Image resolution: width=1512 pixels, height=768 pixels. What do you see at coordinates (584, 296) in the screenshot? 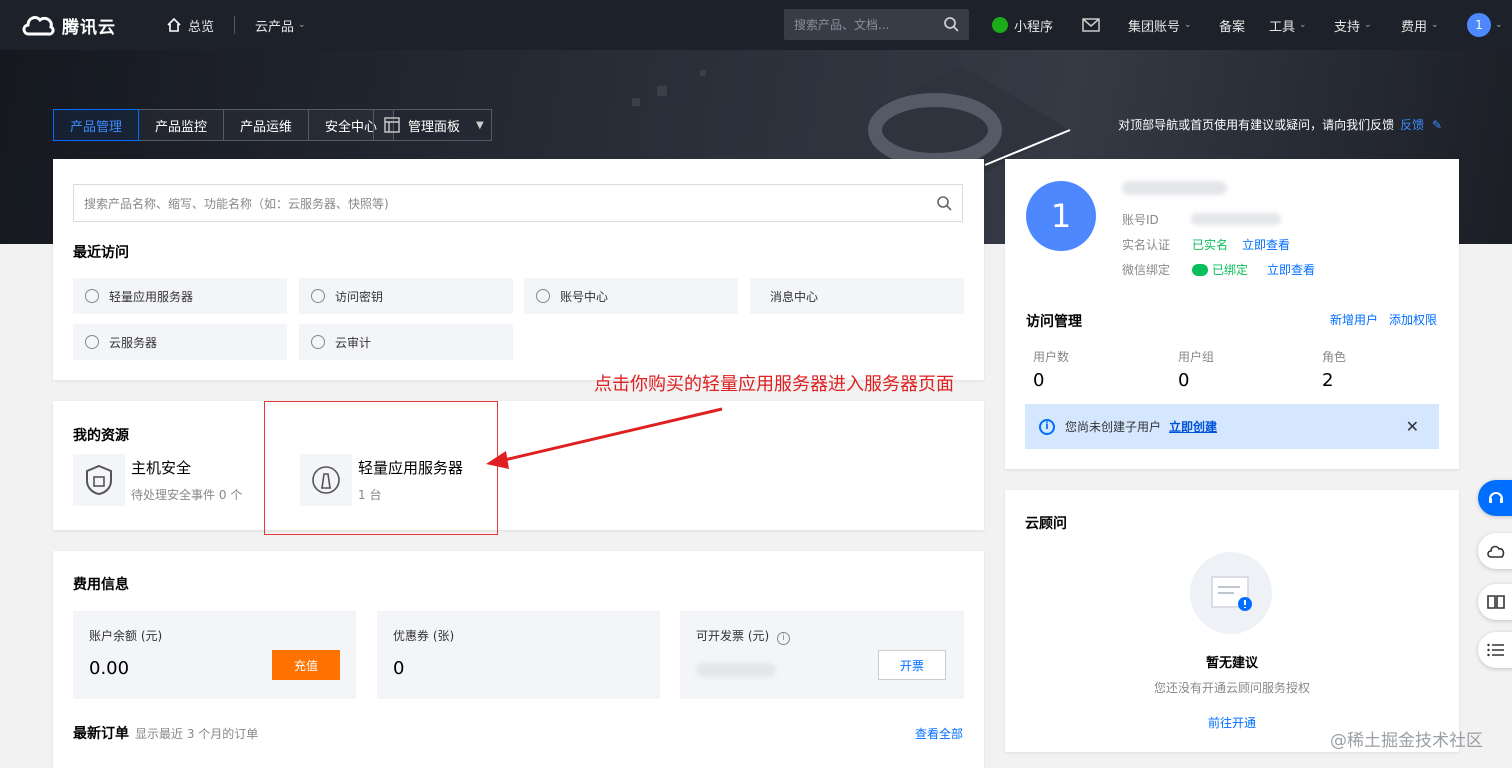
I see `recent-item-label: 账号中心` at bounding box center [584, 296].